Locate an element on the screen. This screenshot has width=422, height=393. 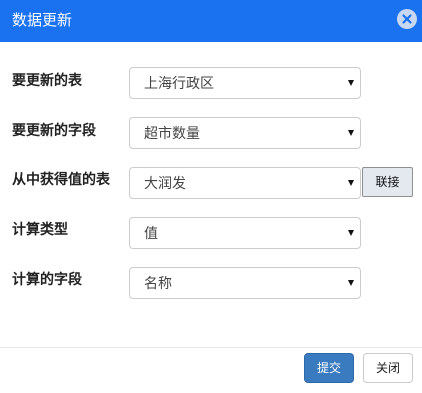
select-value: 超市数量 is located at coordinates (172, 134).